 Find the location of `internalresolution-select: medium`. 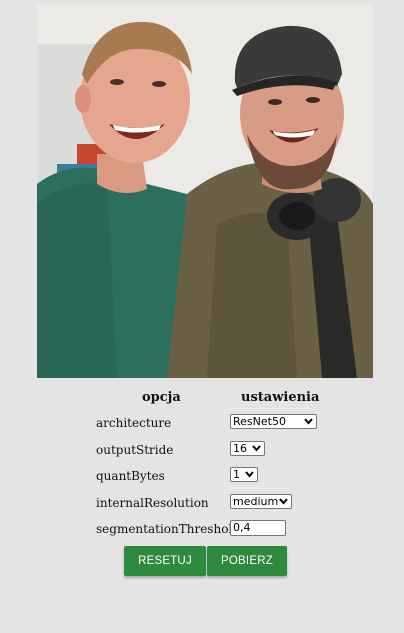

internalresolution-select: medium is located at coordinates (261, 501).